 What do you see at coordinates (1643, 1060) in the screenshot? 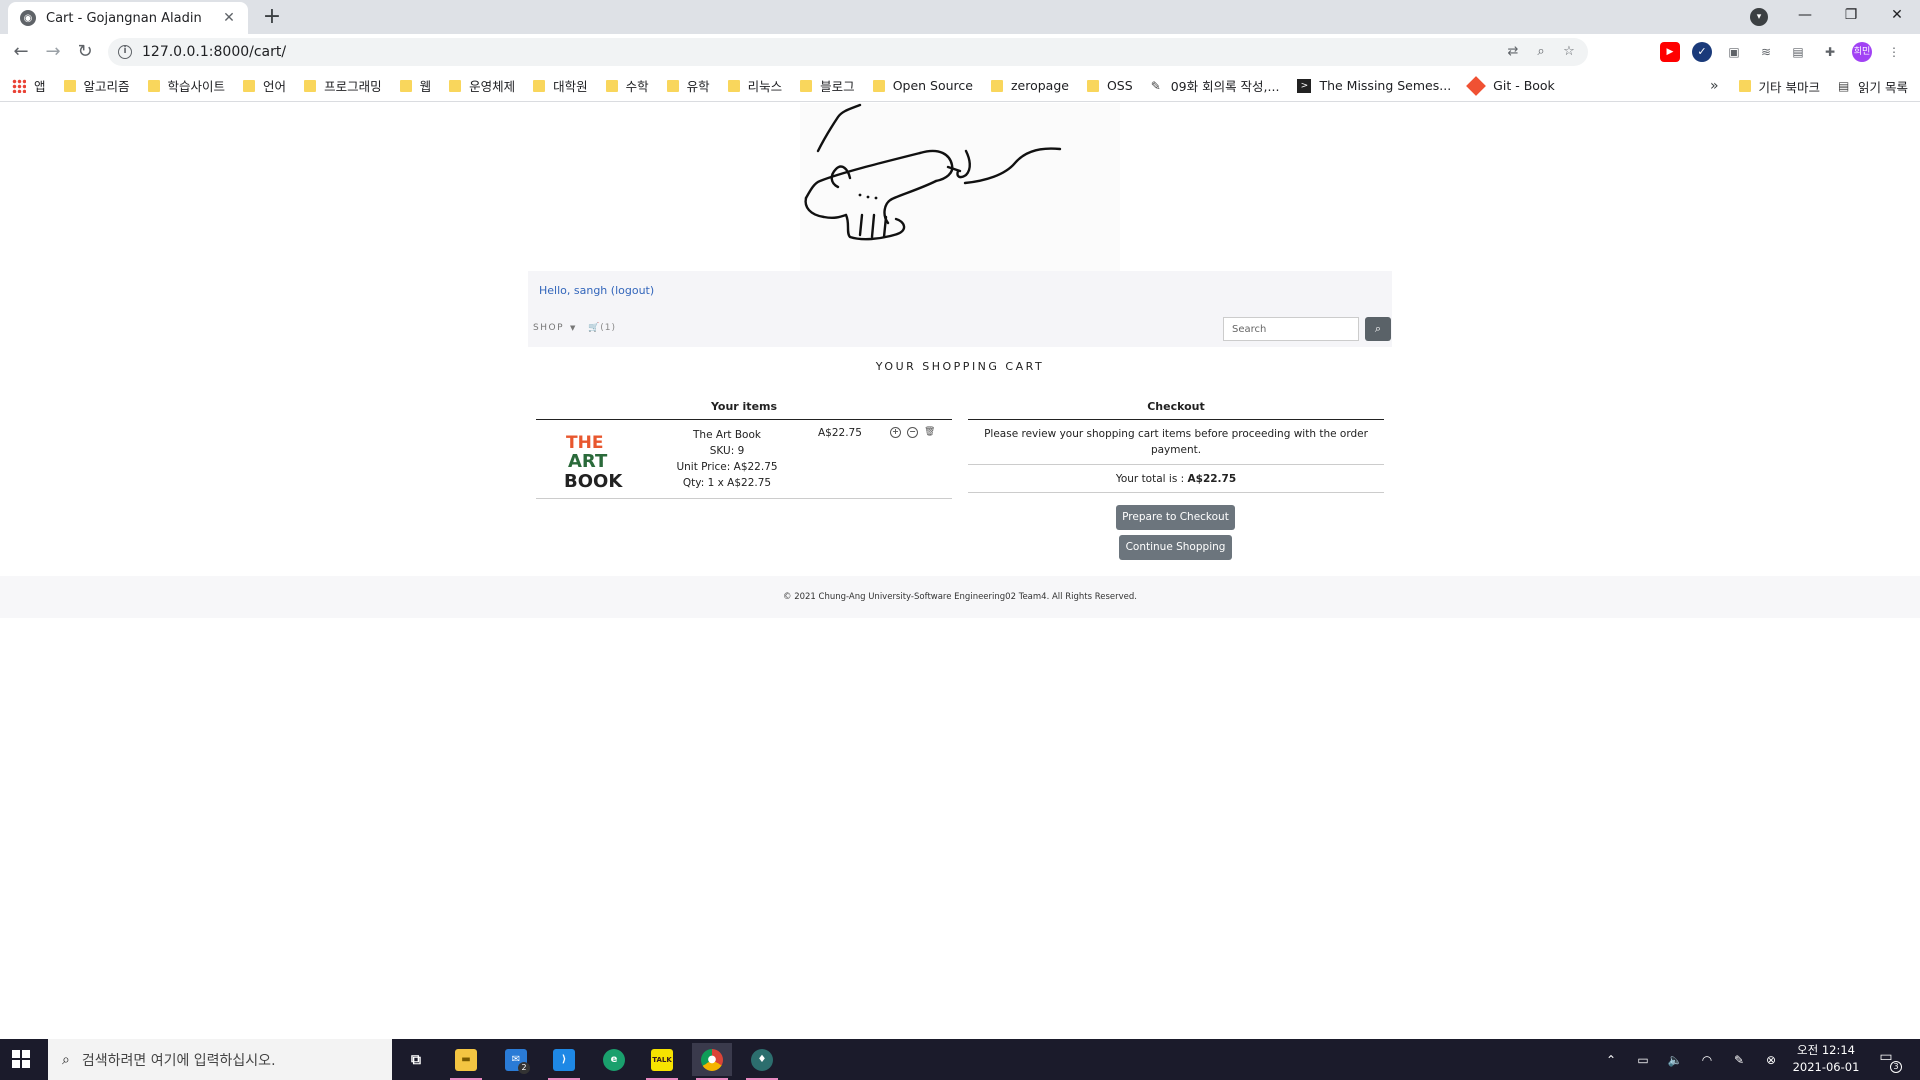
I see `battery-icon: ▭` at bounding box center [1643, 1060].